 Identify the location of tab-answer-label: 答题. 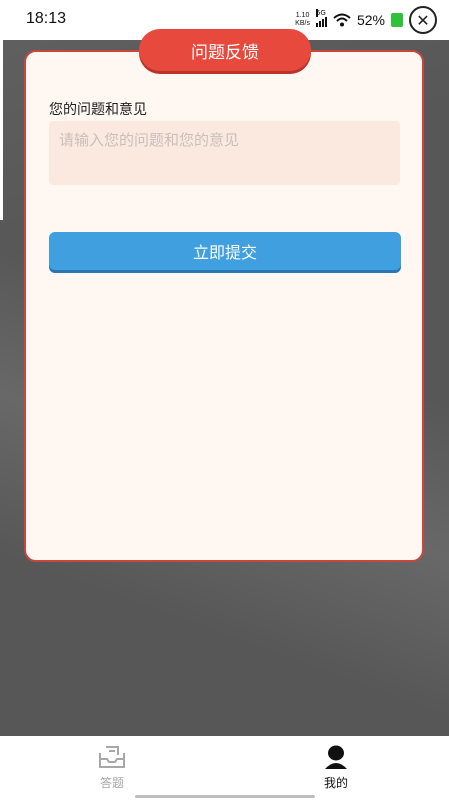
(111, 783).